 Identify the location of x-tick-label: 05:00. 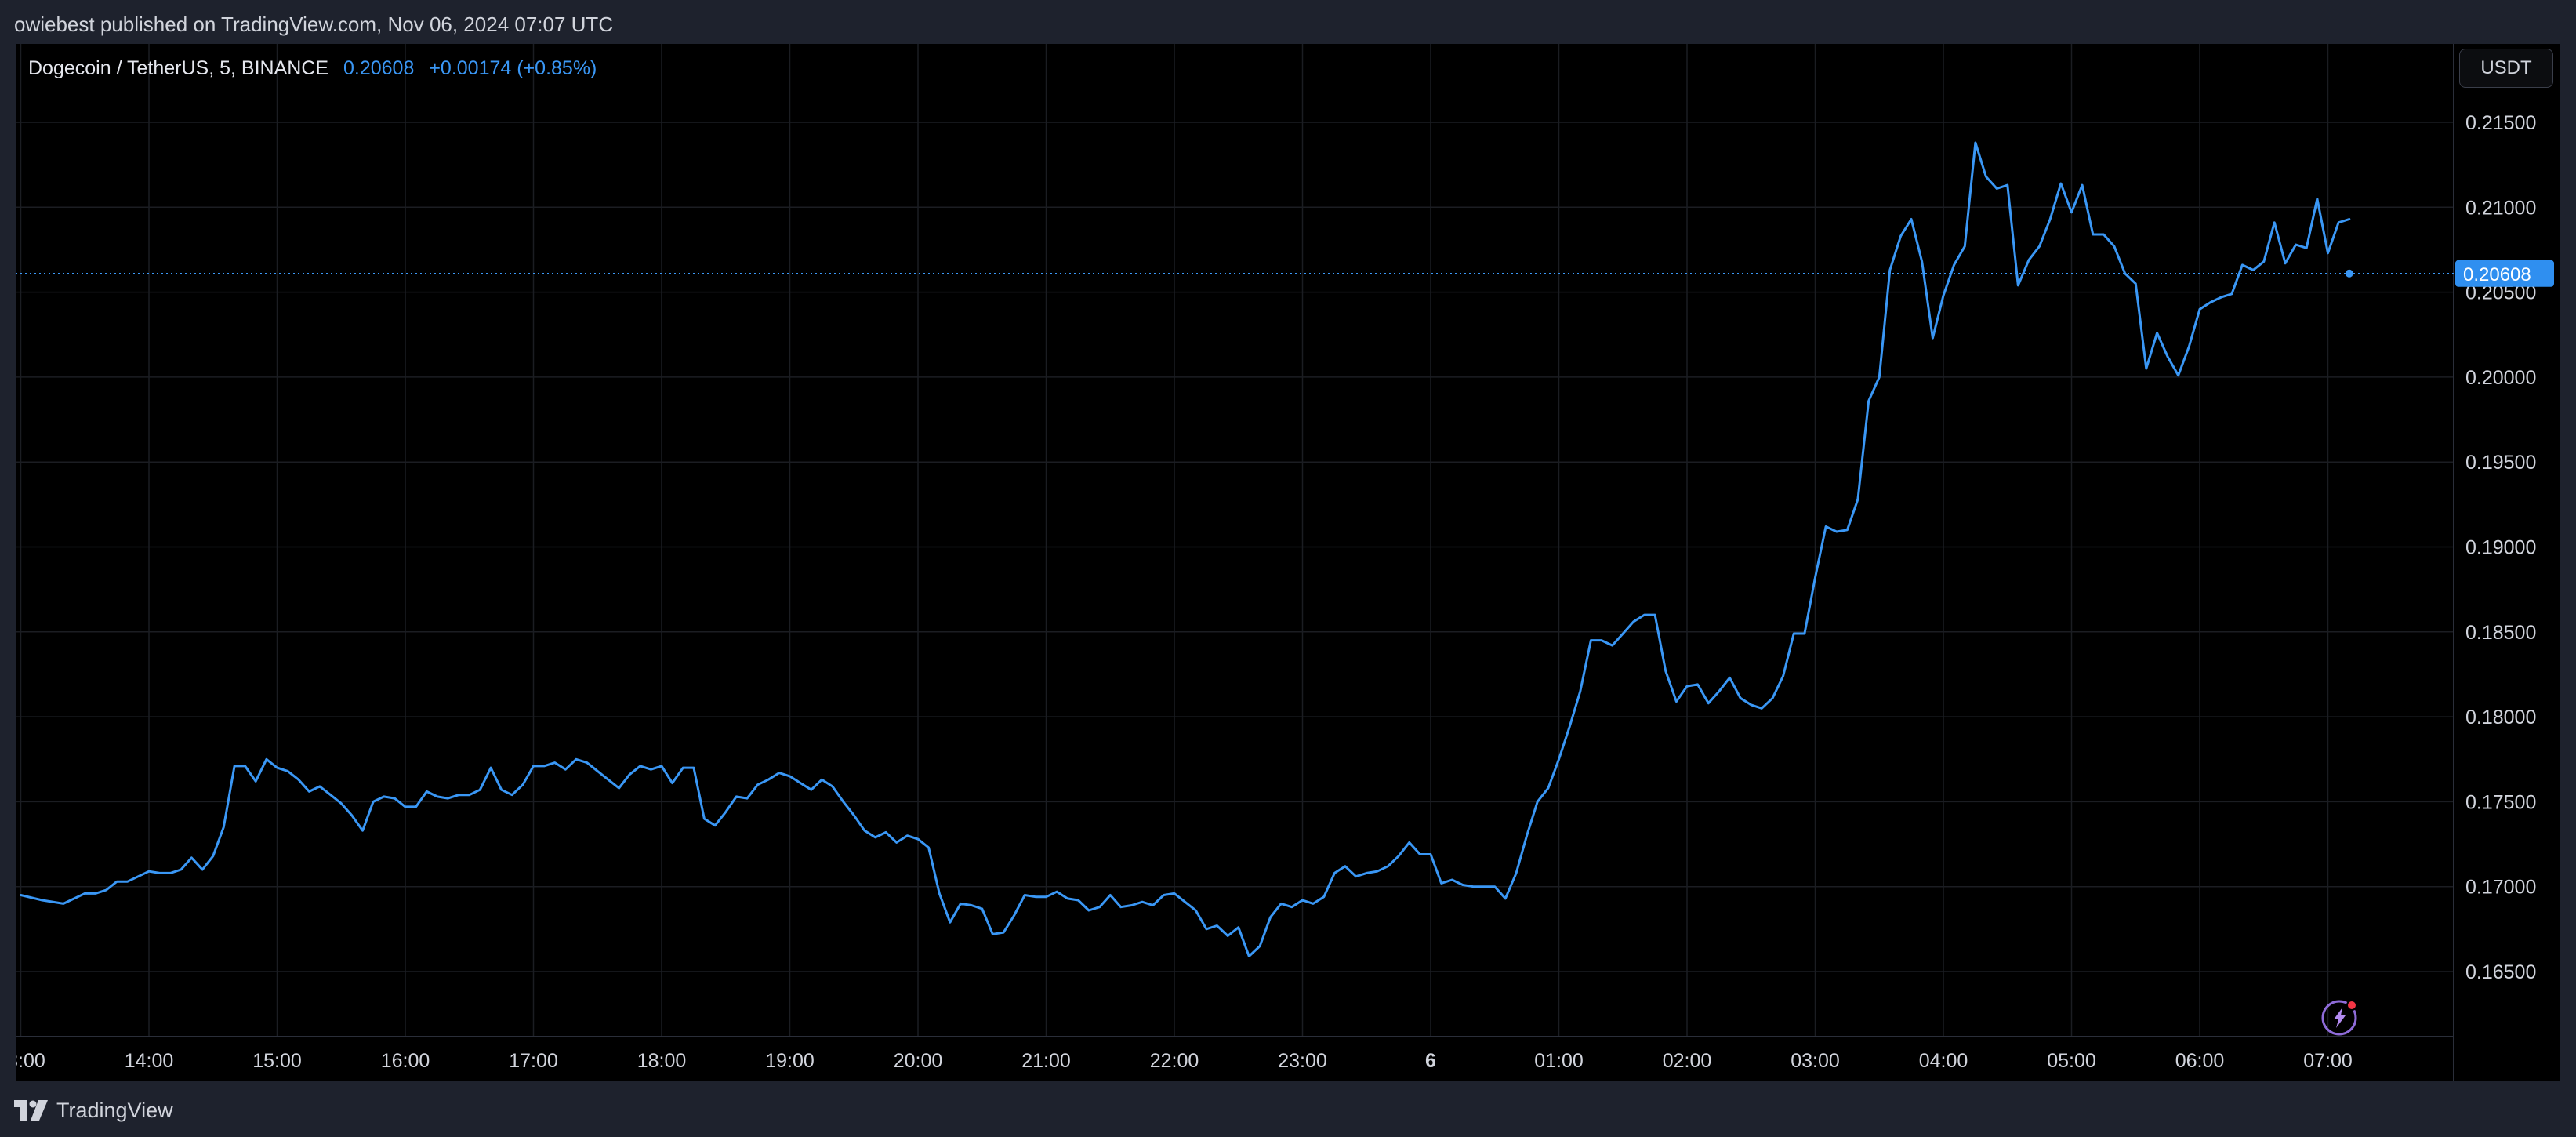
(2071, 1061).